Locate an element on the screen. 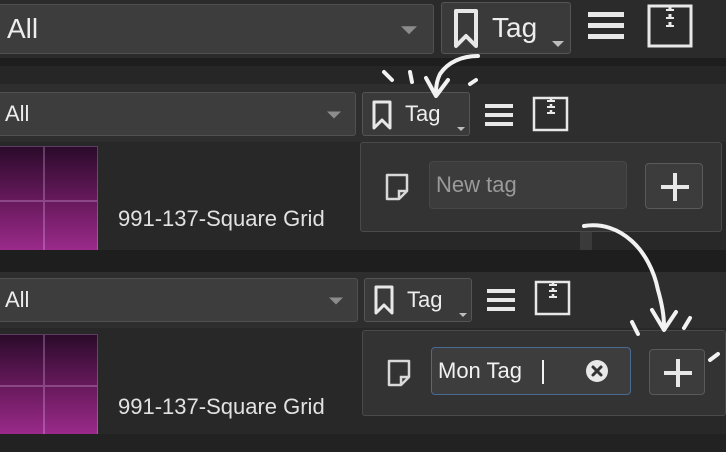 The image size is (726, 452). scrollbar is located at coordinates (586, 240).